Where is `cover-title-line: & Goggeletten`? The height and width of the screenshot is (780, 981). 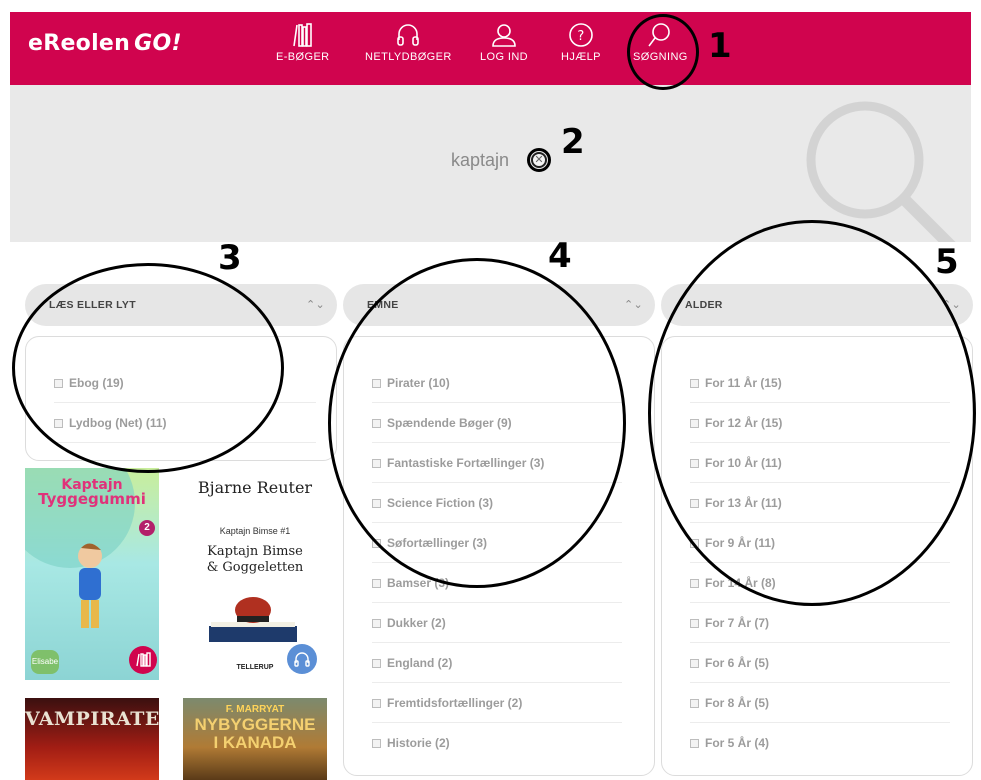
cover-title-line: & Goggeletten is located at coordinates (255, 567).